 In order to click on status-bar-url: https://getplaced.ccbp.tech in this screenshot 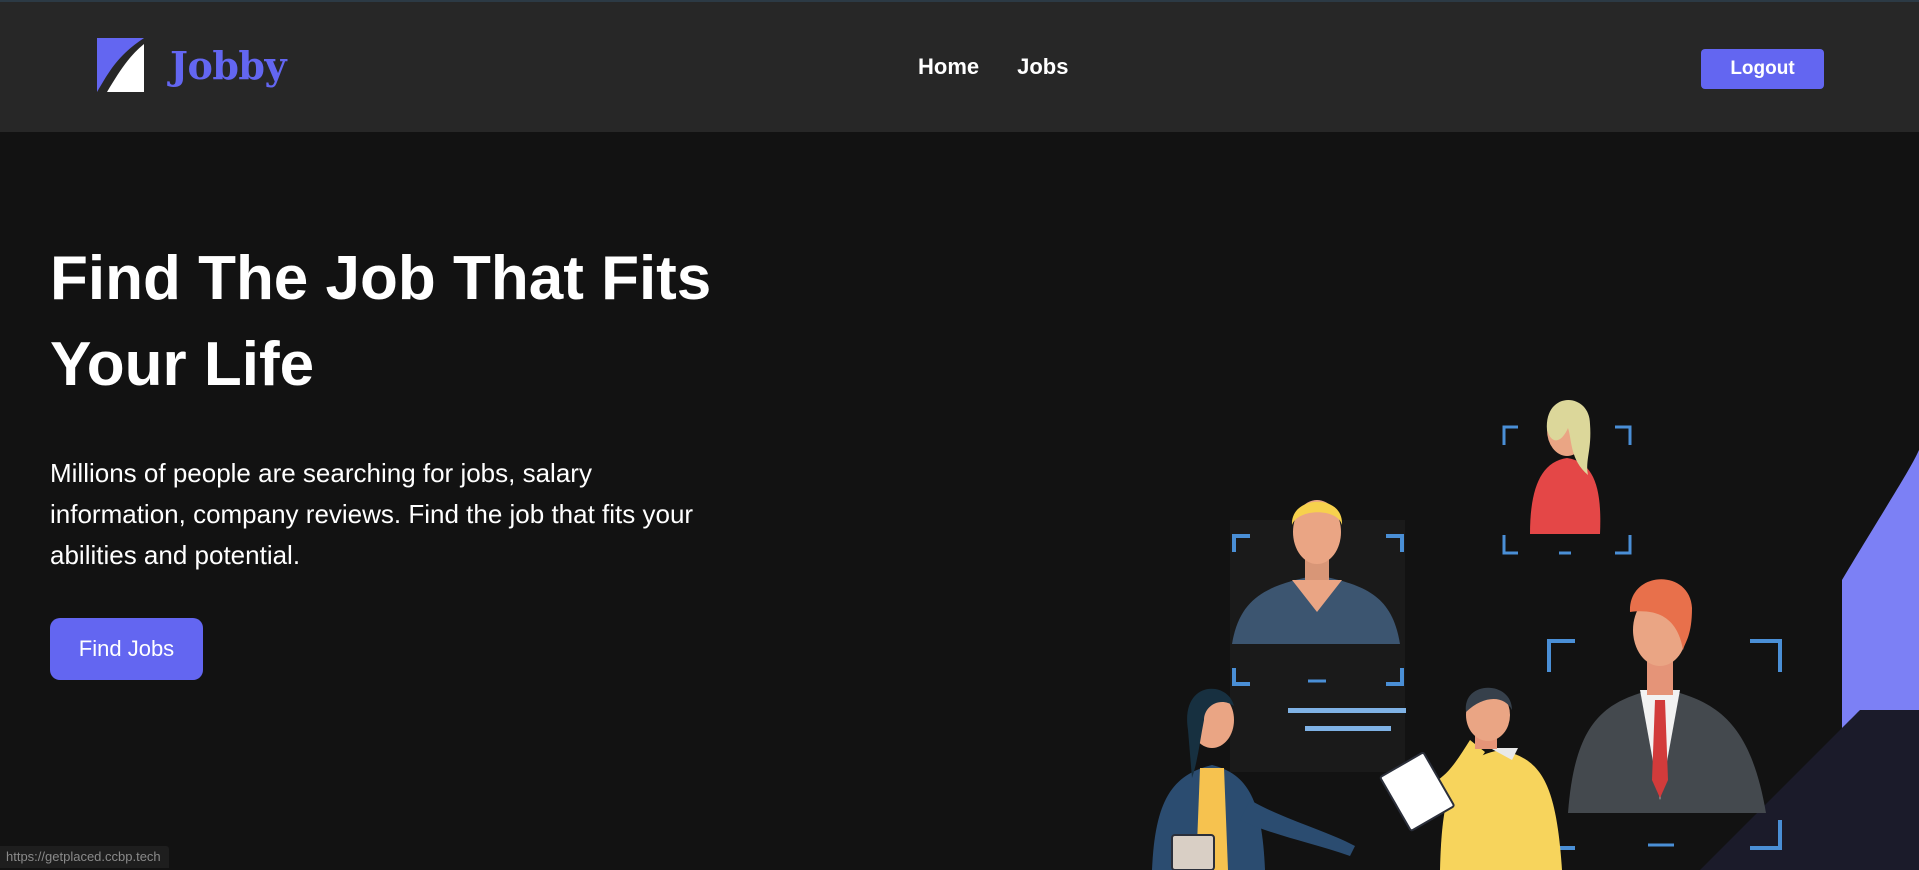, I will do `click(84, 857)`.